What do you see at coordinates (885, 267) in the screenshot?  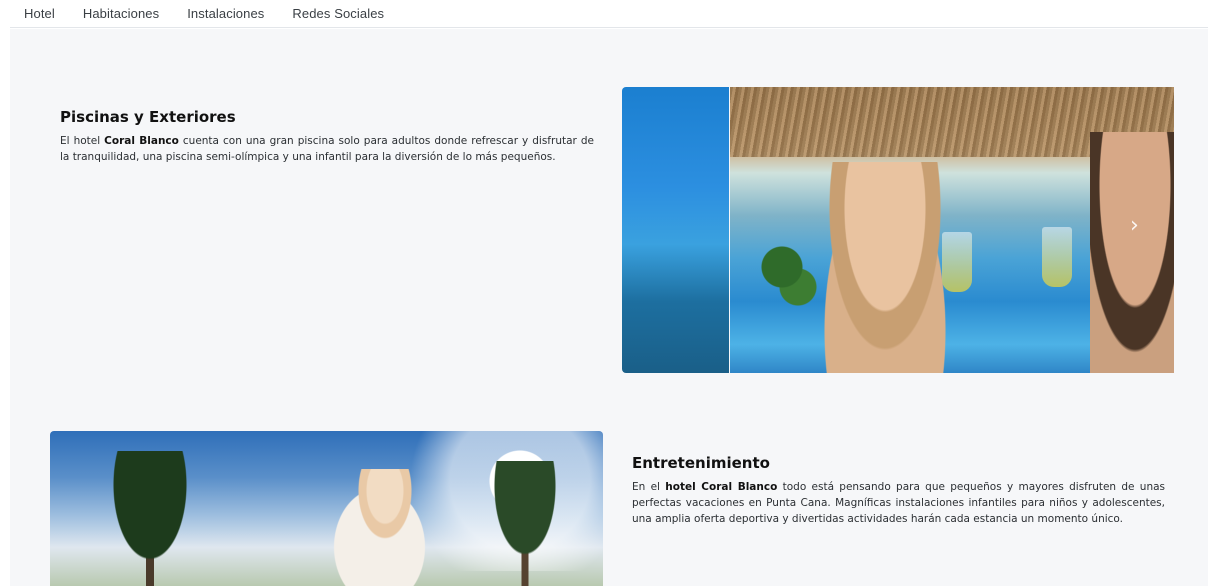 I see `woman-left-image` at bounding box center [885, 267].